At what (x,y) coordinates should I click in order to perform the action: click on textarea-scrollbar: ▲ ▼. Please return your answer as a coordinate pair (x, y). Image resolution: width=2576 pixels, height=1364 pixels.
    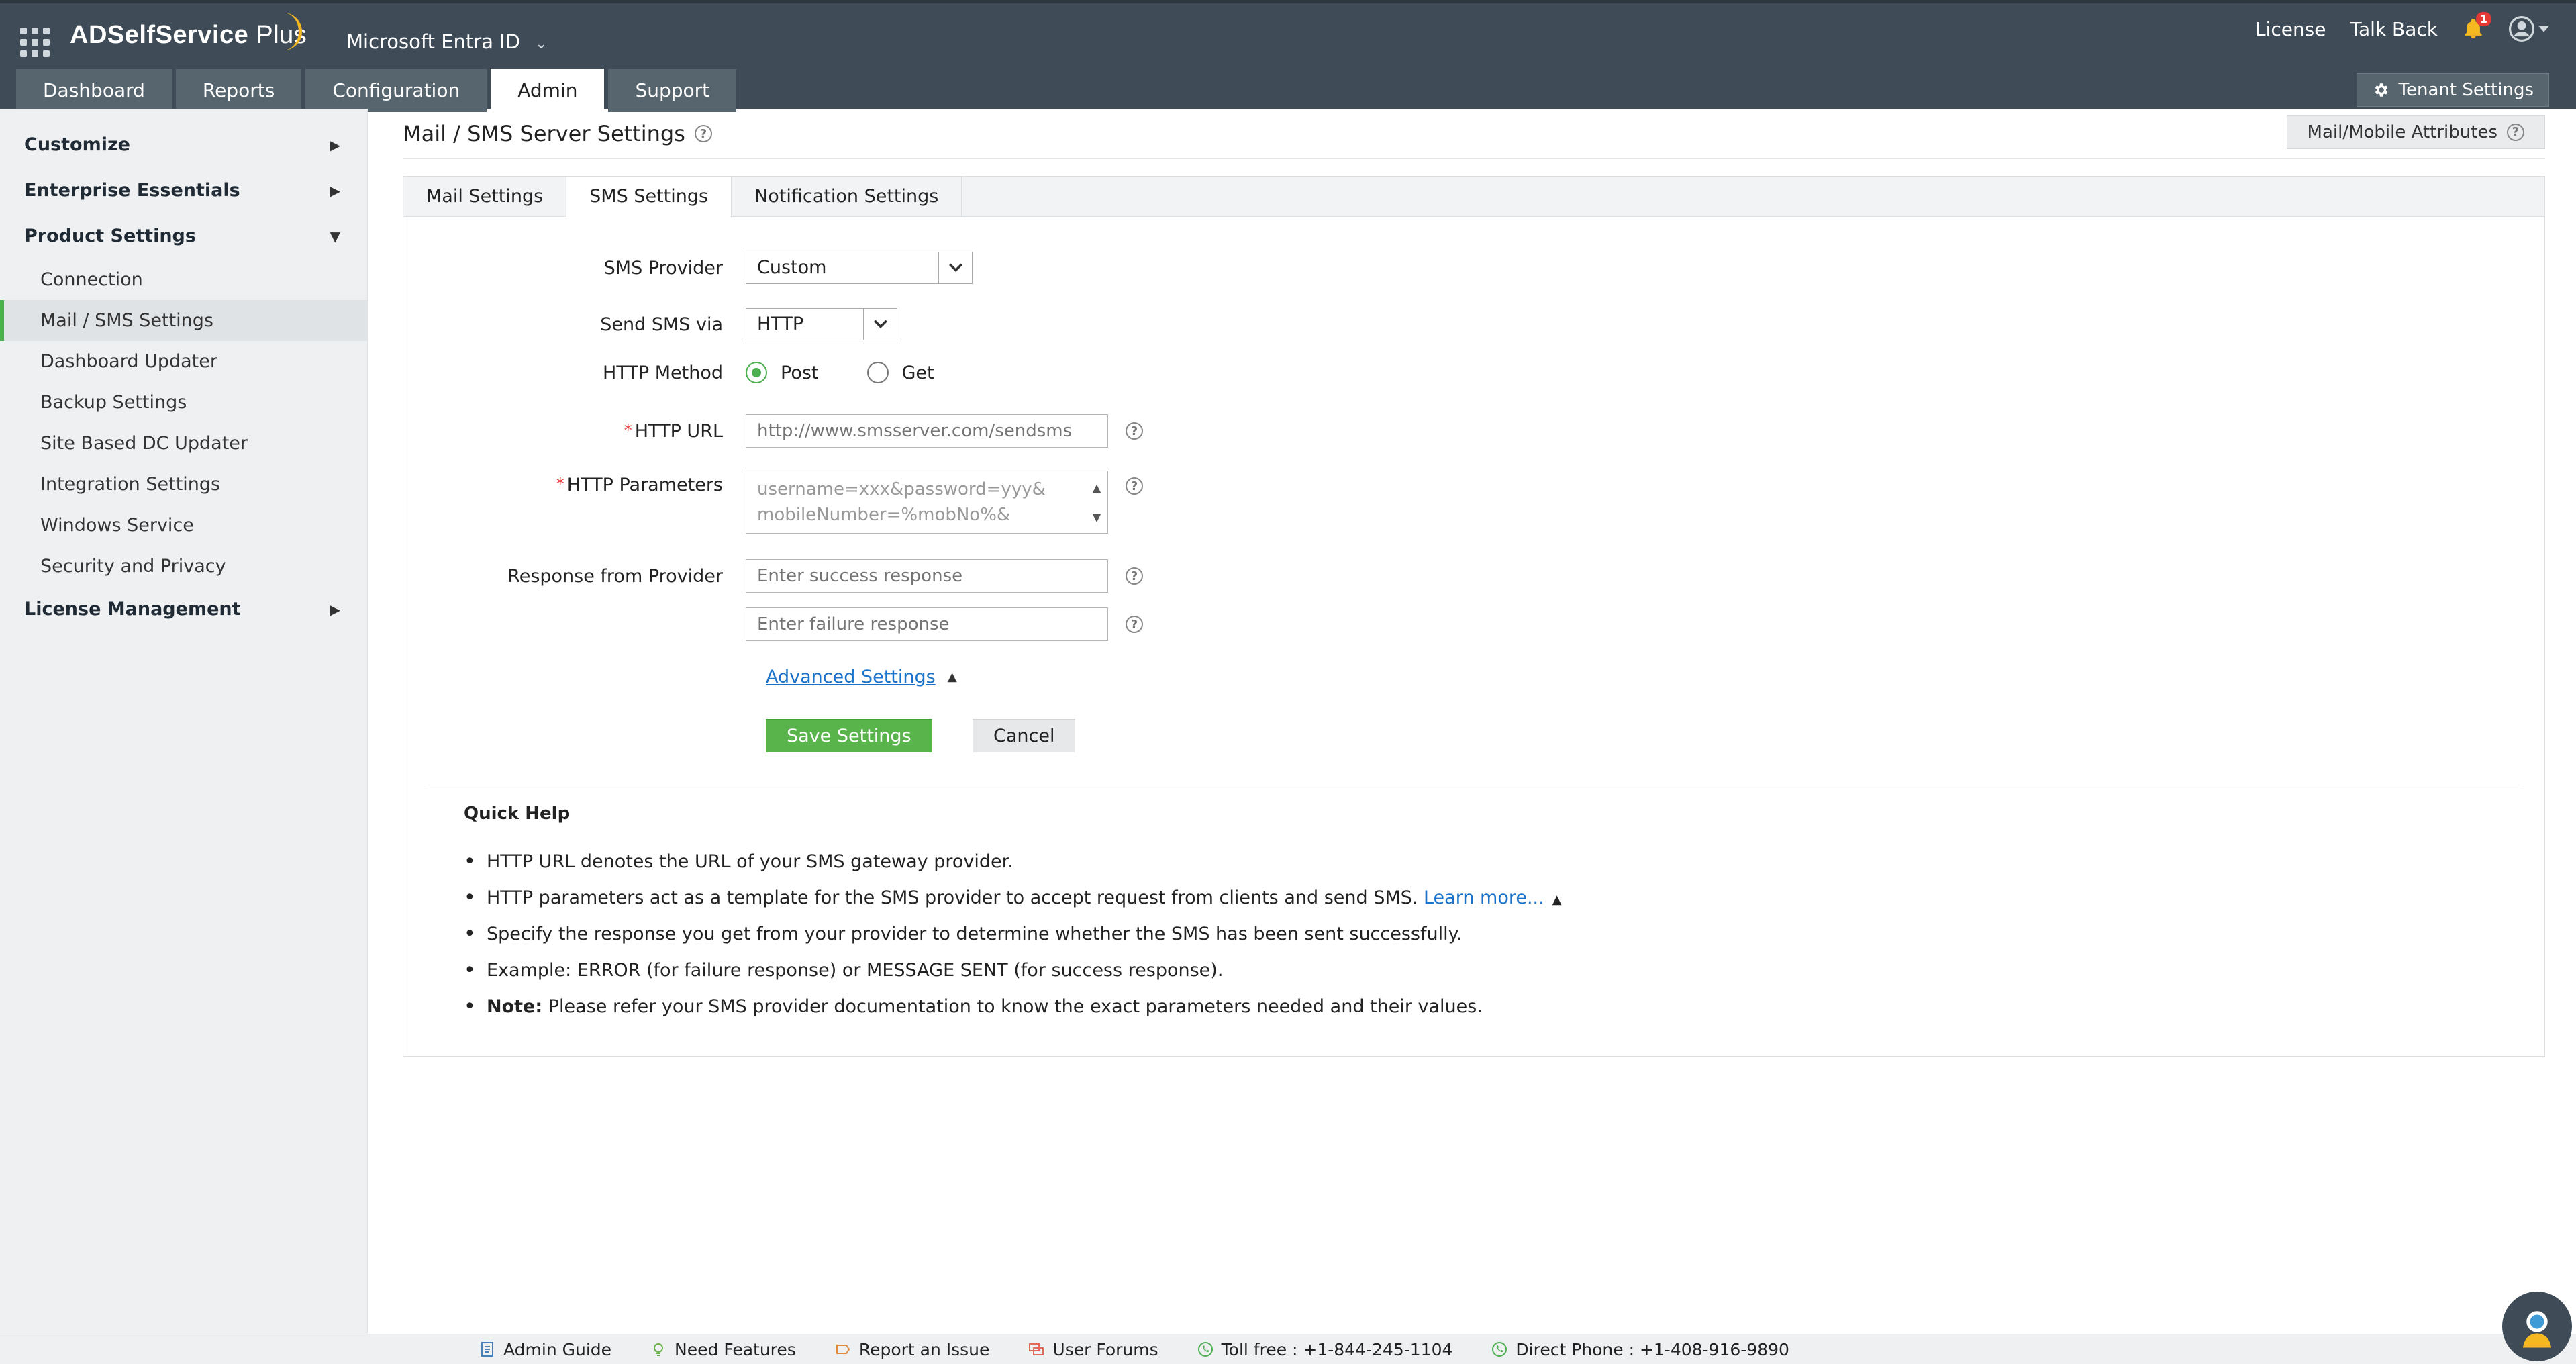
    Looking at the image, I should click on (1096, 502).